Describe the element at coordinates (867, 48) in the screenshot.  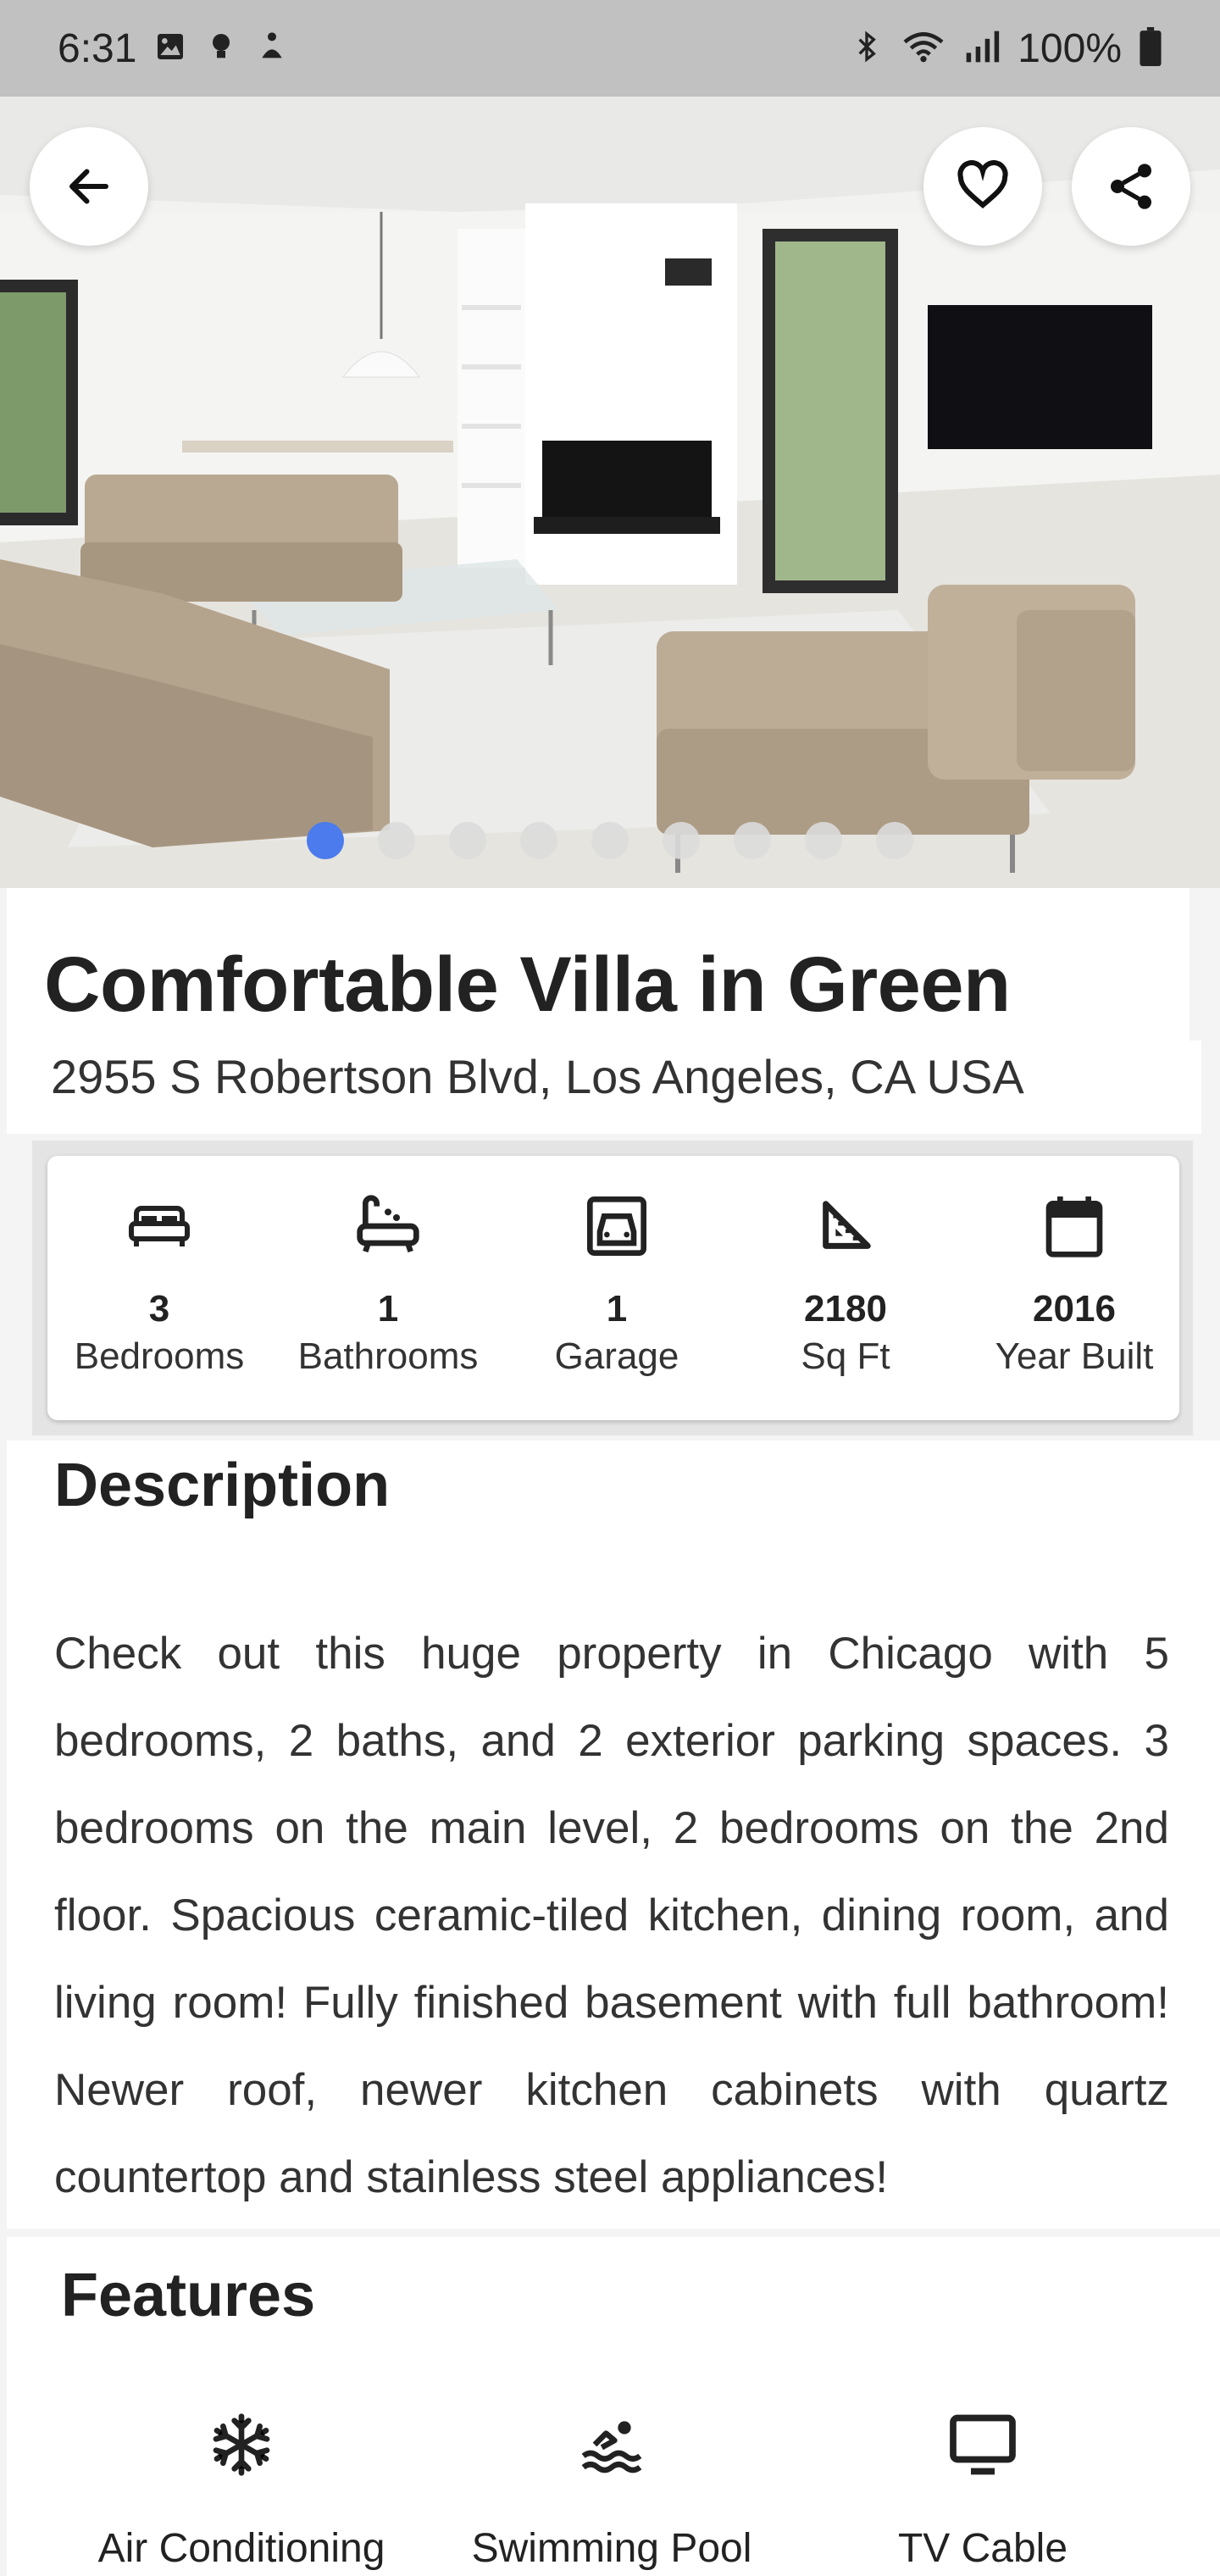
I see `bluetooth-icon` at that location.